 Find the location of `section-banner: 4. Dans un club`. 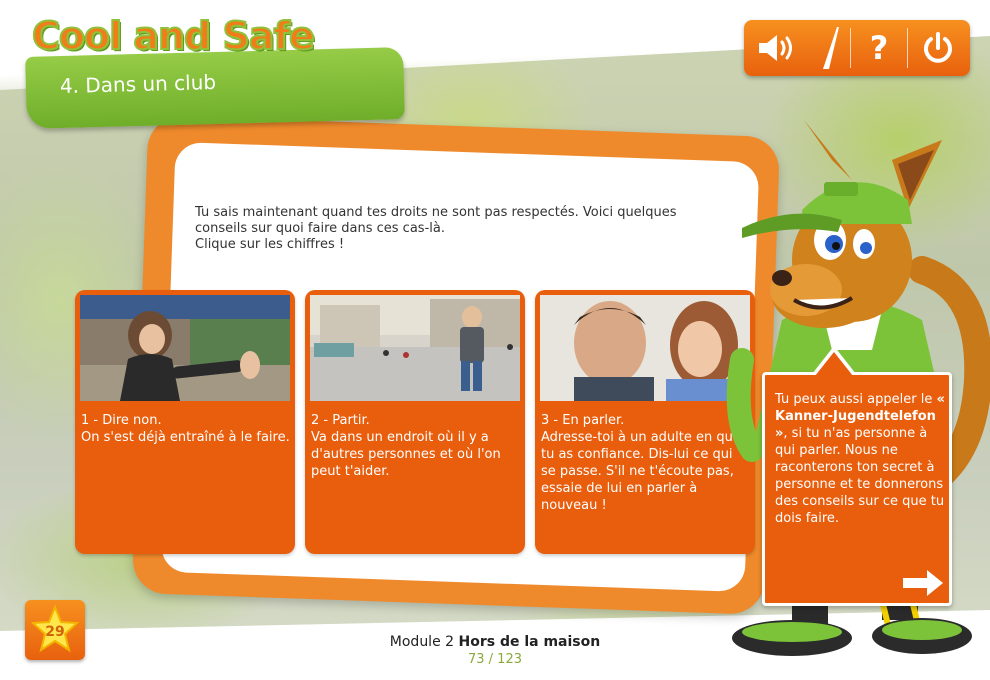

section-banner: 4. Dans un club is located at coordinates (215, 88).